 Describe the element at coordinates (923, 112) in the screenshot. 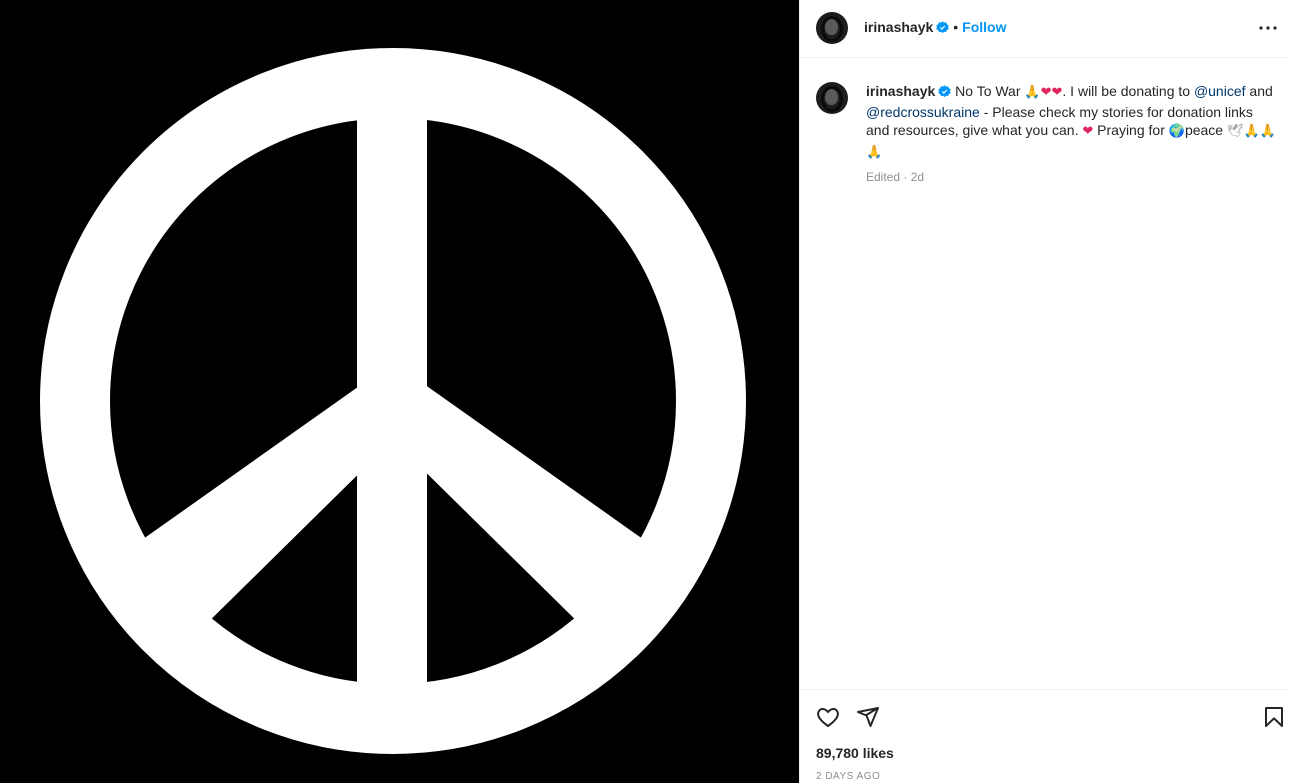

I see `mention-redcrossukraine-link: @redcrossukraine` at that location.